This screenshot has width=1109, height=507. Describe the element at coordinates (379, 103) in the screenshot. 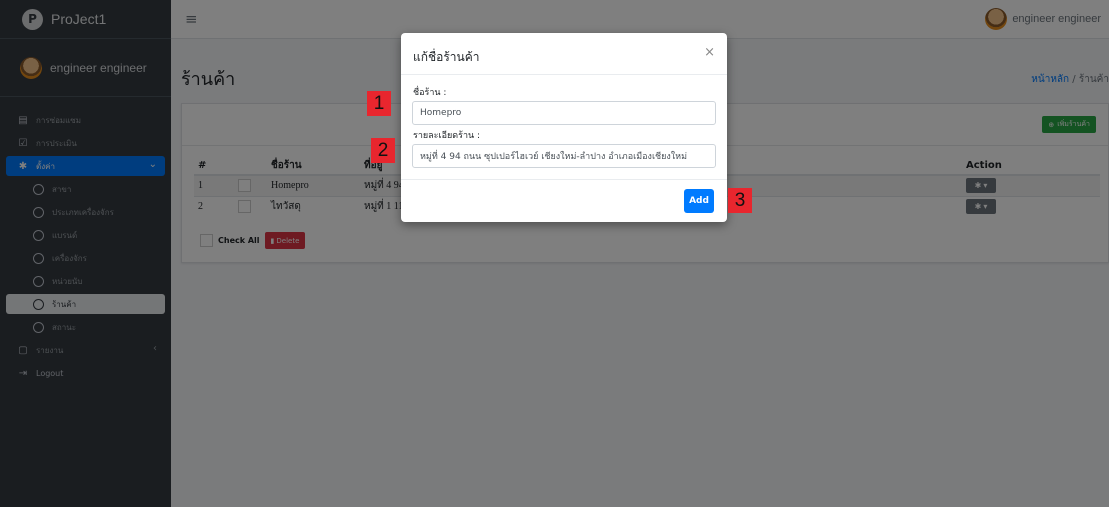

I see `annotation-marker-1: 1` at that location.